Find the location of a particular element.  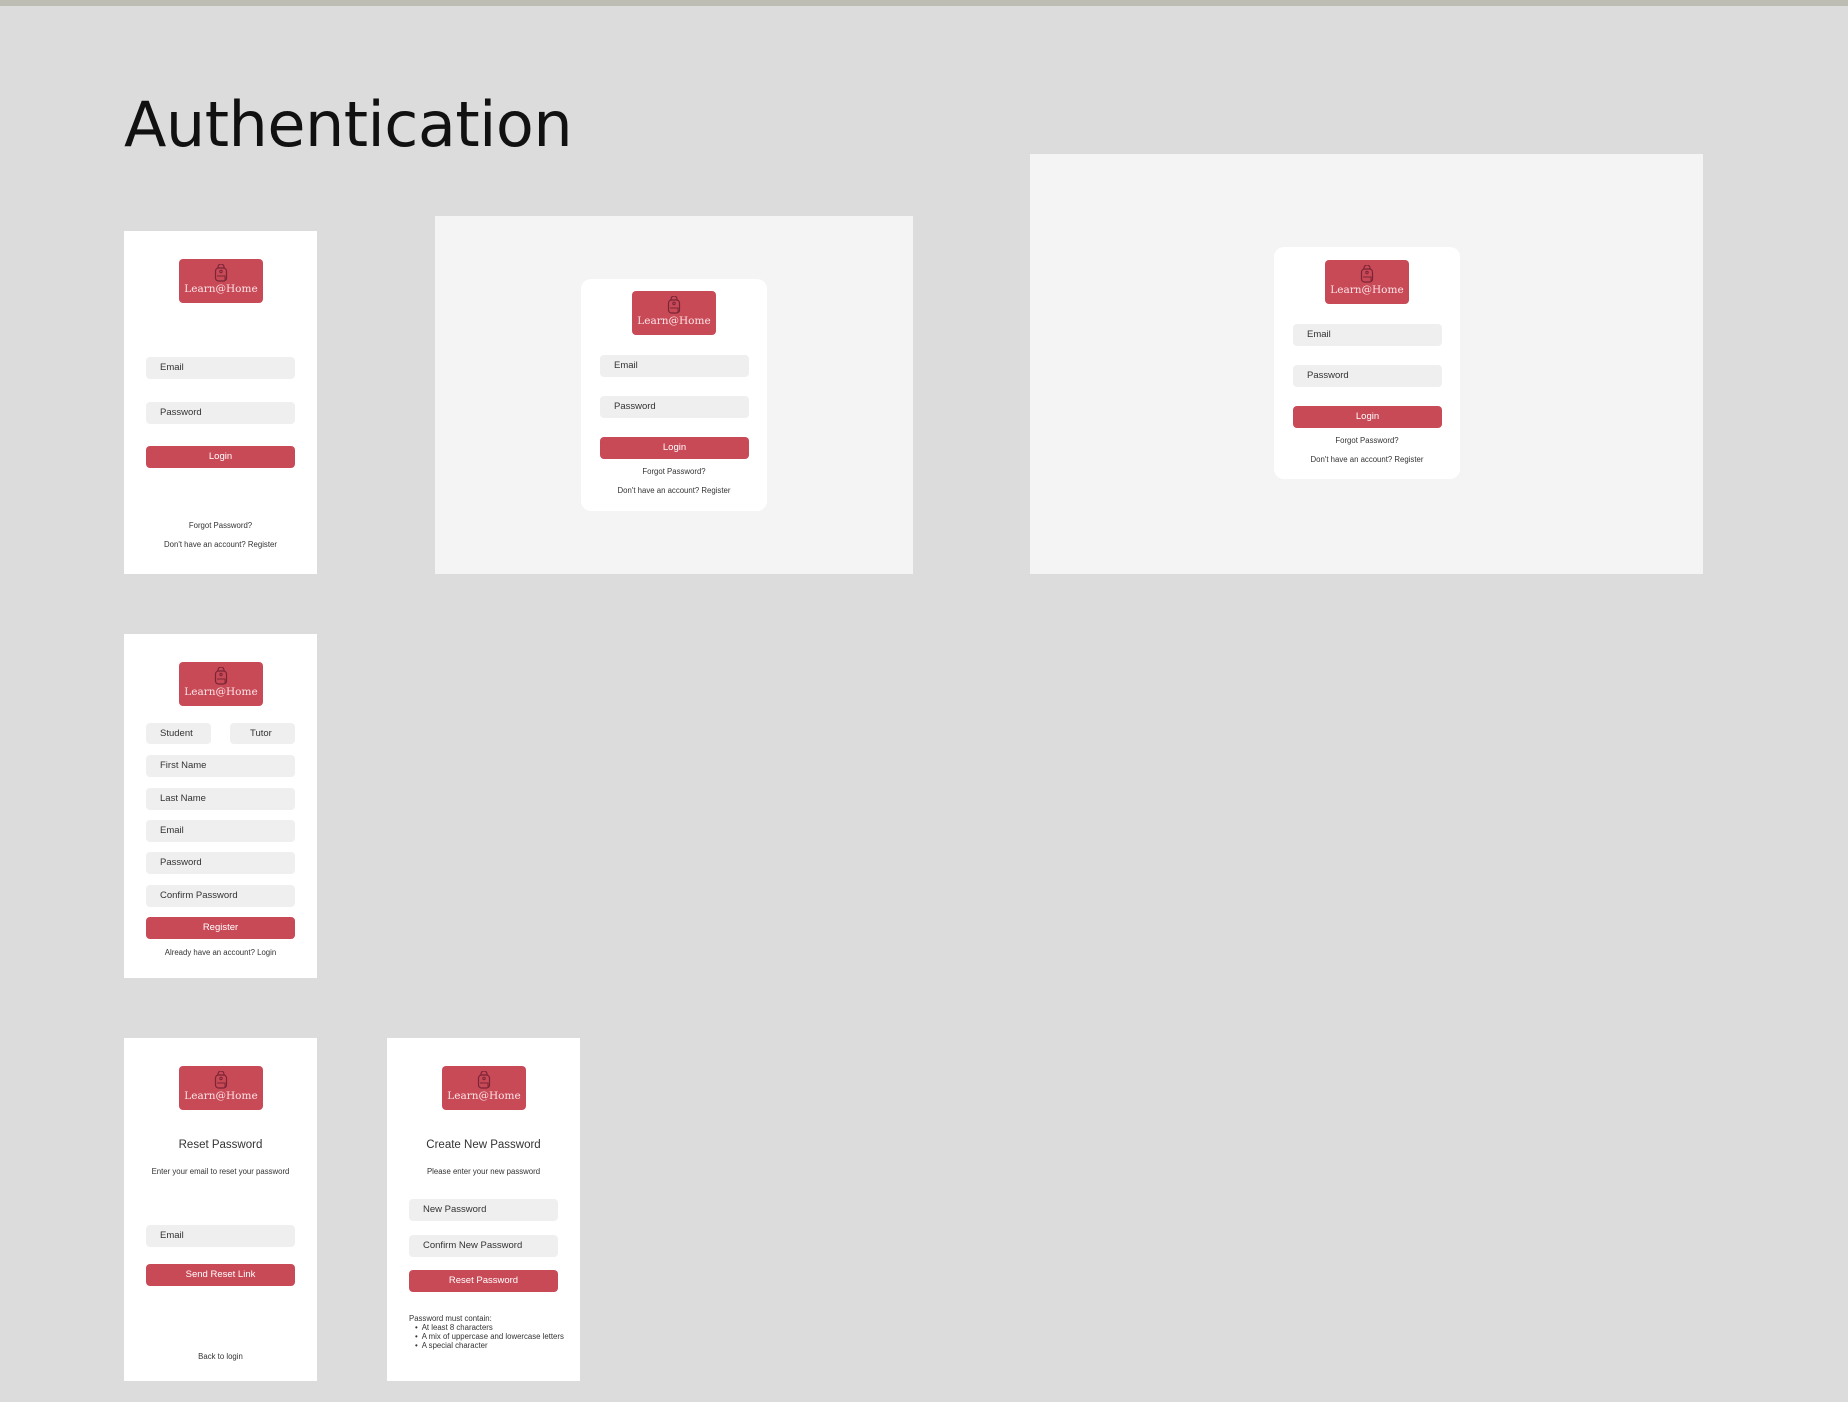

rule-item: A mix of uppercase and lowercase letters is located at coordinates (486, 1336).